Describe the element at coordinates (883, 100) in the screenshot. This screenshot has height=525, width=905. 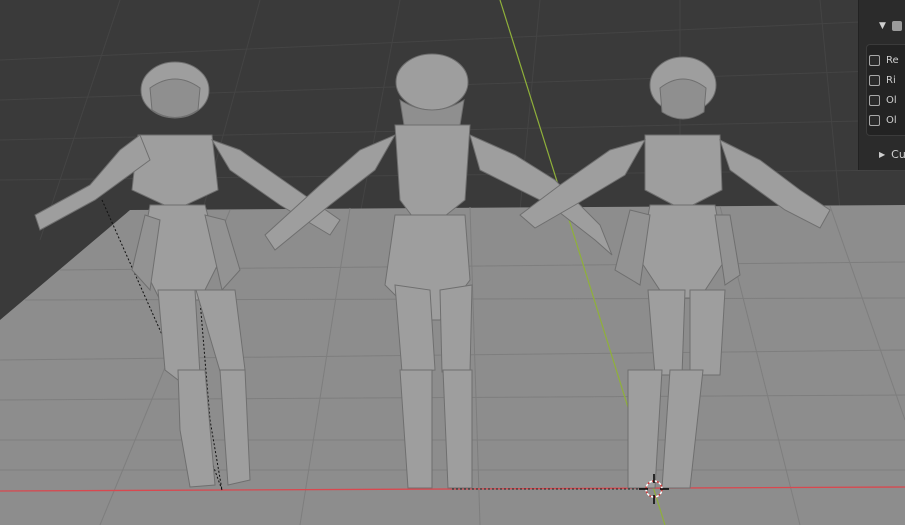
I see `checkbox-row-3: Ol` at that location.